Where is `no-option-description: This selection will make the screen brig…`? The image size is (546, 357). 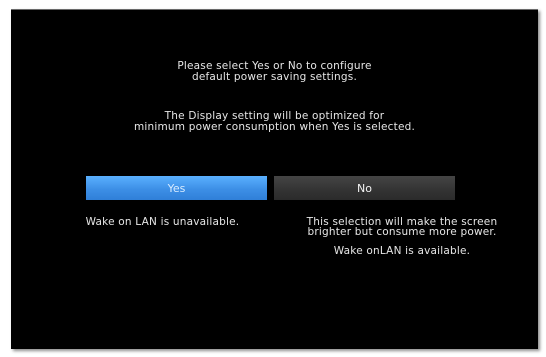 no-option-description: This selection will make the screen brig… is located at coordinates (402, 237).